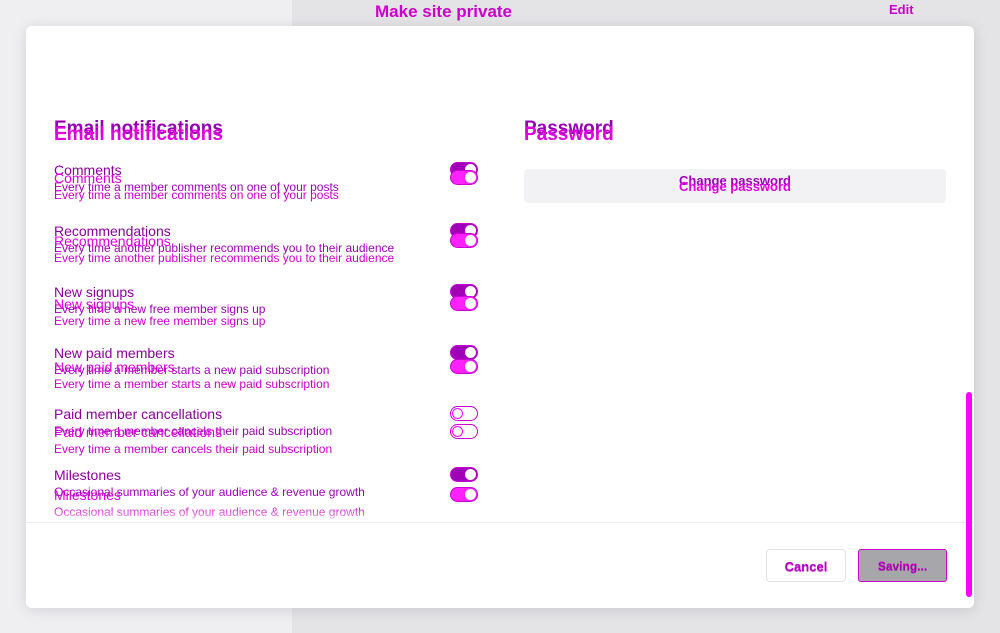  What do you see at coordinates (736, 133) in the screenshot?
I see `password-title-wrap: Password Password` at bounding box center [736, 133].